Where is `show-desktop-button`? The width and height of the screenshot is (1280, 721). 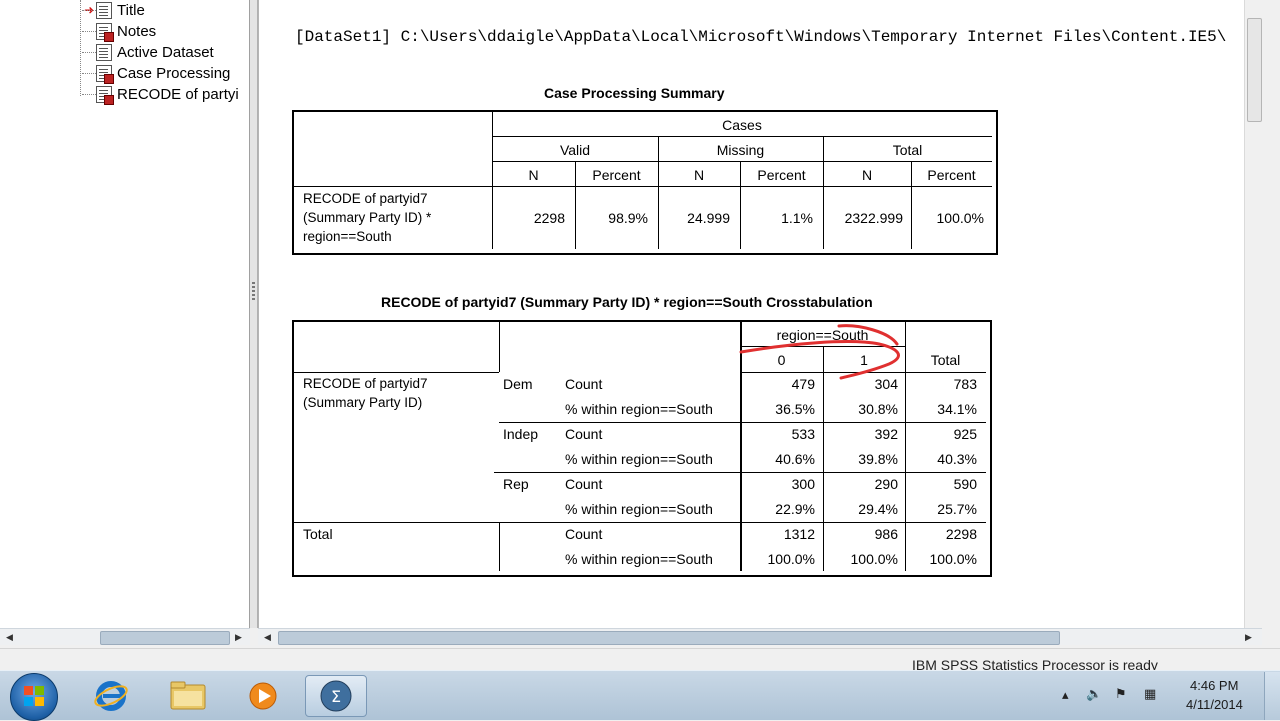
show-desktop-button is located at coordinates (1272, 696).